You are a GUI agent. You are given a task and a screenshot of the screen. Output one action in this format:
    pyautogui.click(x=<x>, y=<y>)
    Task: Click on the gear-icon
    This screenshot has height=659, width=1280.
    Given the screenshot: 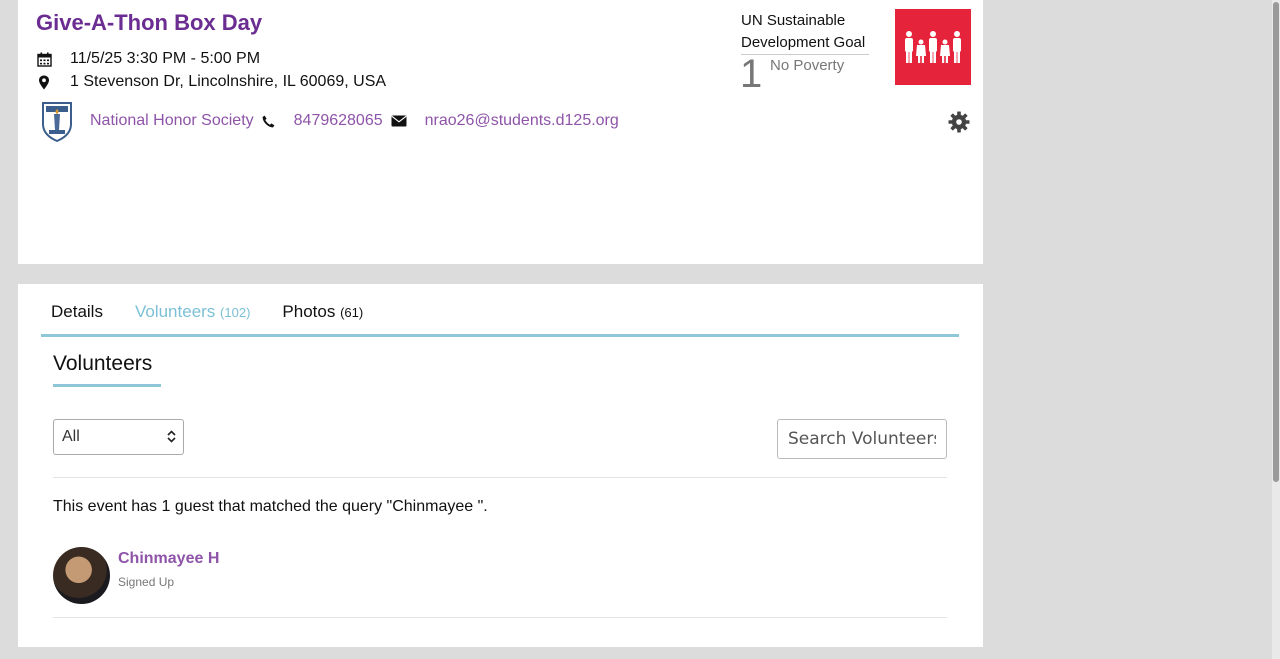 What is the action you would take?
    pyautogui.click(x=959, y=122)
    